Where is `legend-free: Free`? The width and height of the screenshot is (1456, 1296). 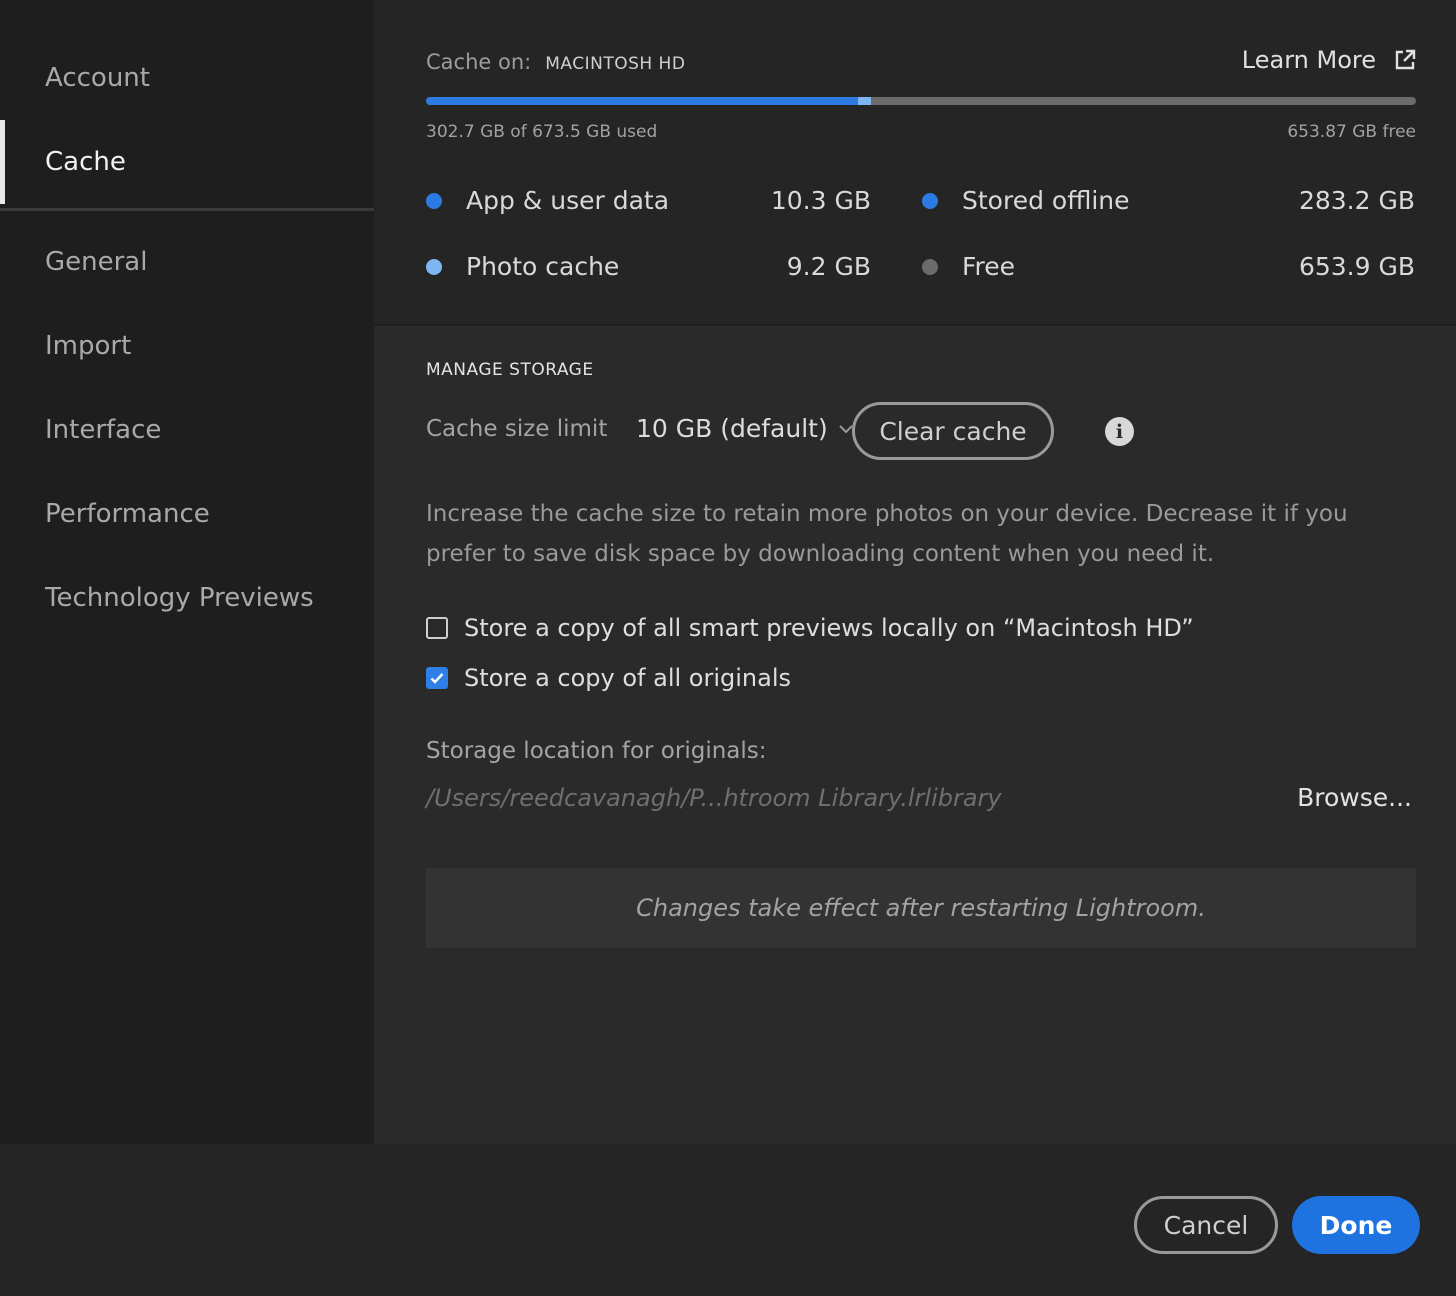 legend-free: Free is located at coordinates (968, 266).